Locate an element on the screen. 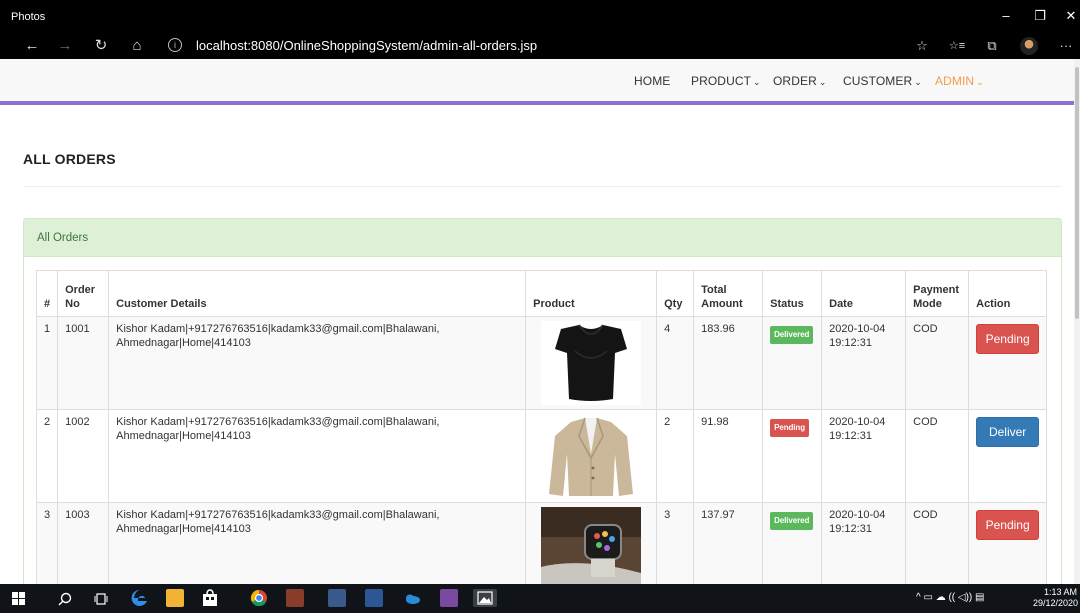  total-amount: 137.97 is located at coordinates (728, 543).